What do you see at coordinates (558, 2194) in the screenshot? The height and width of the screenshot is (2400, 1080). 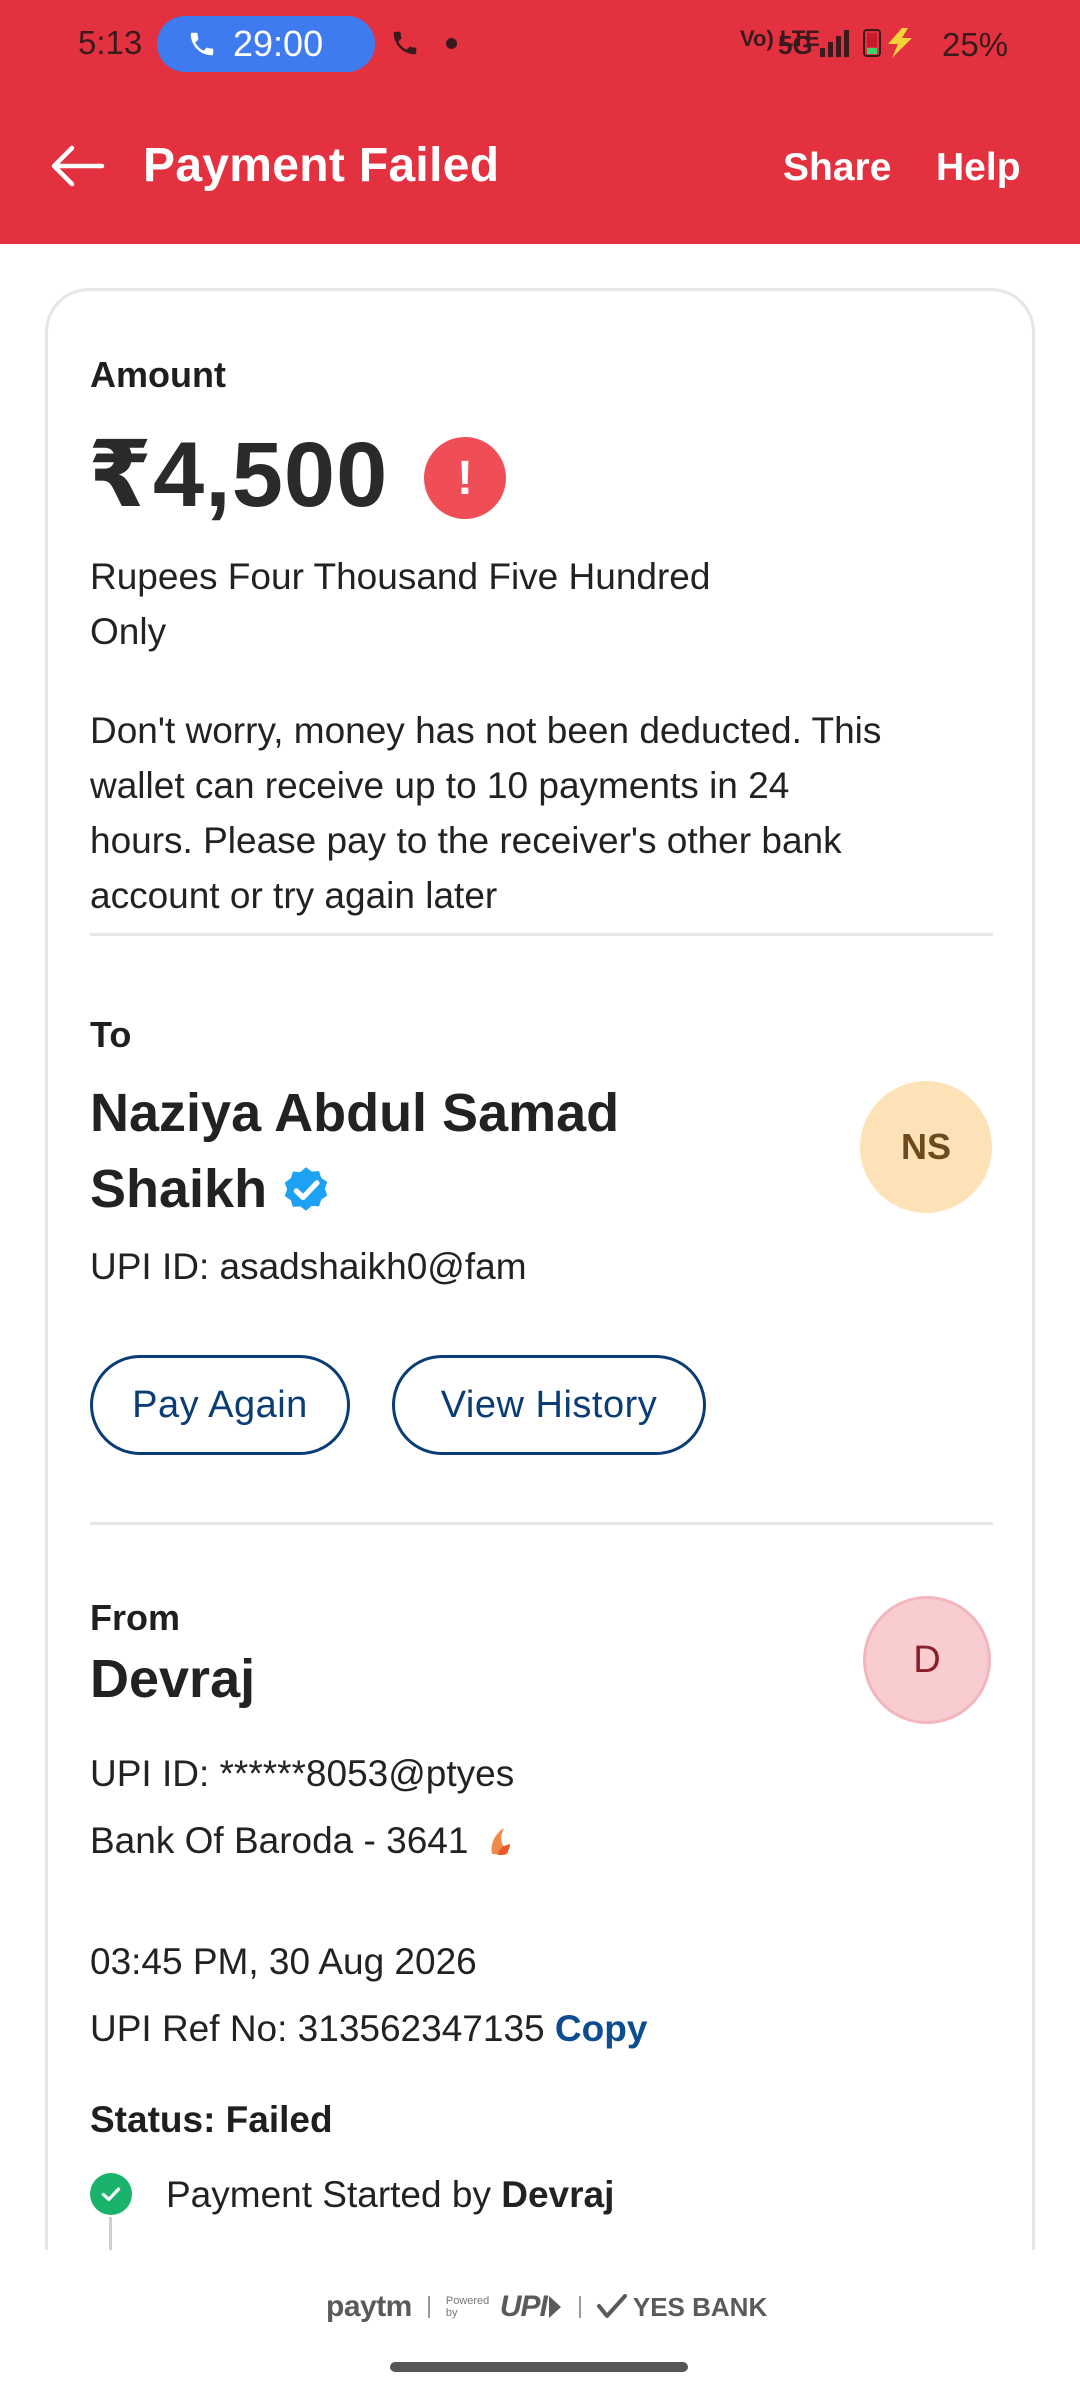 I see `timeline-step-name: Devraj` at bounding box center [558, 2194].